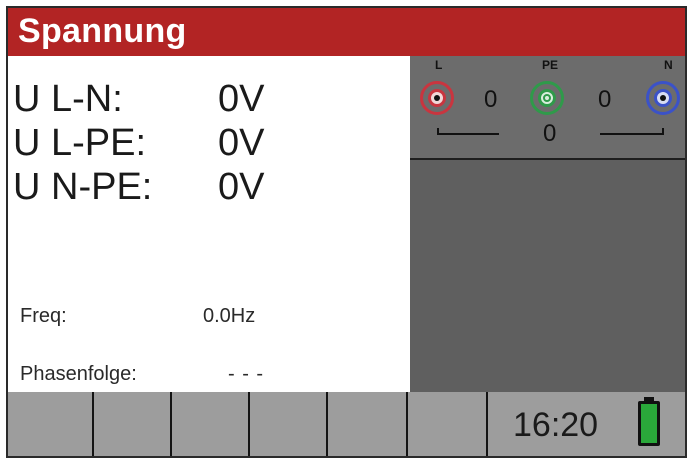  I want to click on phase-sequence-value: - - -, so click(246, 374).